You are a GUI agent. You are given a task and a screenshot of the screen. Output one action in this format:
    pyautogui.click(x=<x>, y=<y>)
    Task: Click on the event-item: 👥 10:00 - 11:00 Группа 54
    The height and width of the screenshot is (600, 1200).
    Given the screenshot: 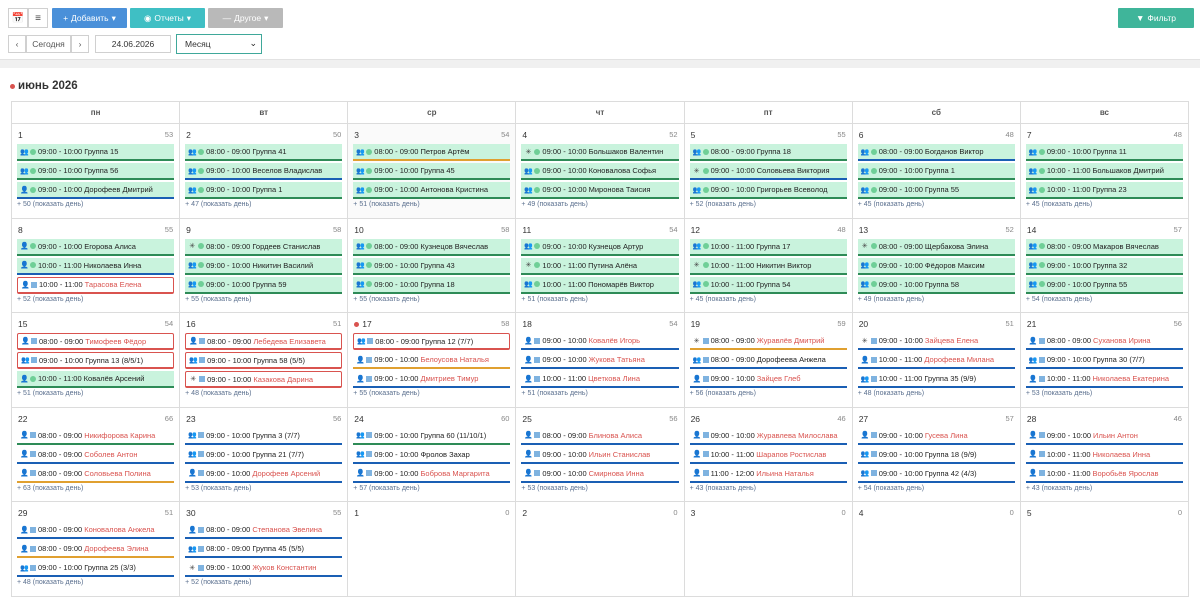 What is the action you would take?
    pyautogui.click(x=768, y=285)
    